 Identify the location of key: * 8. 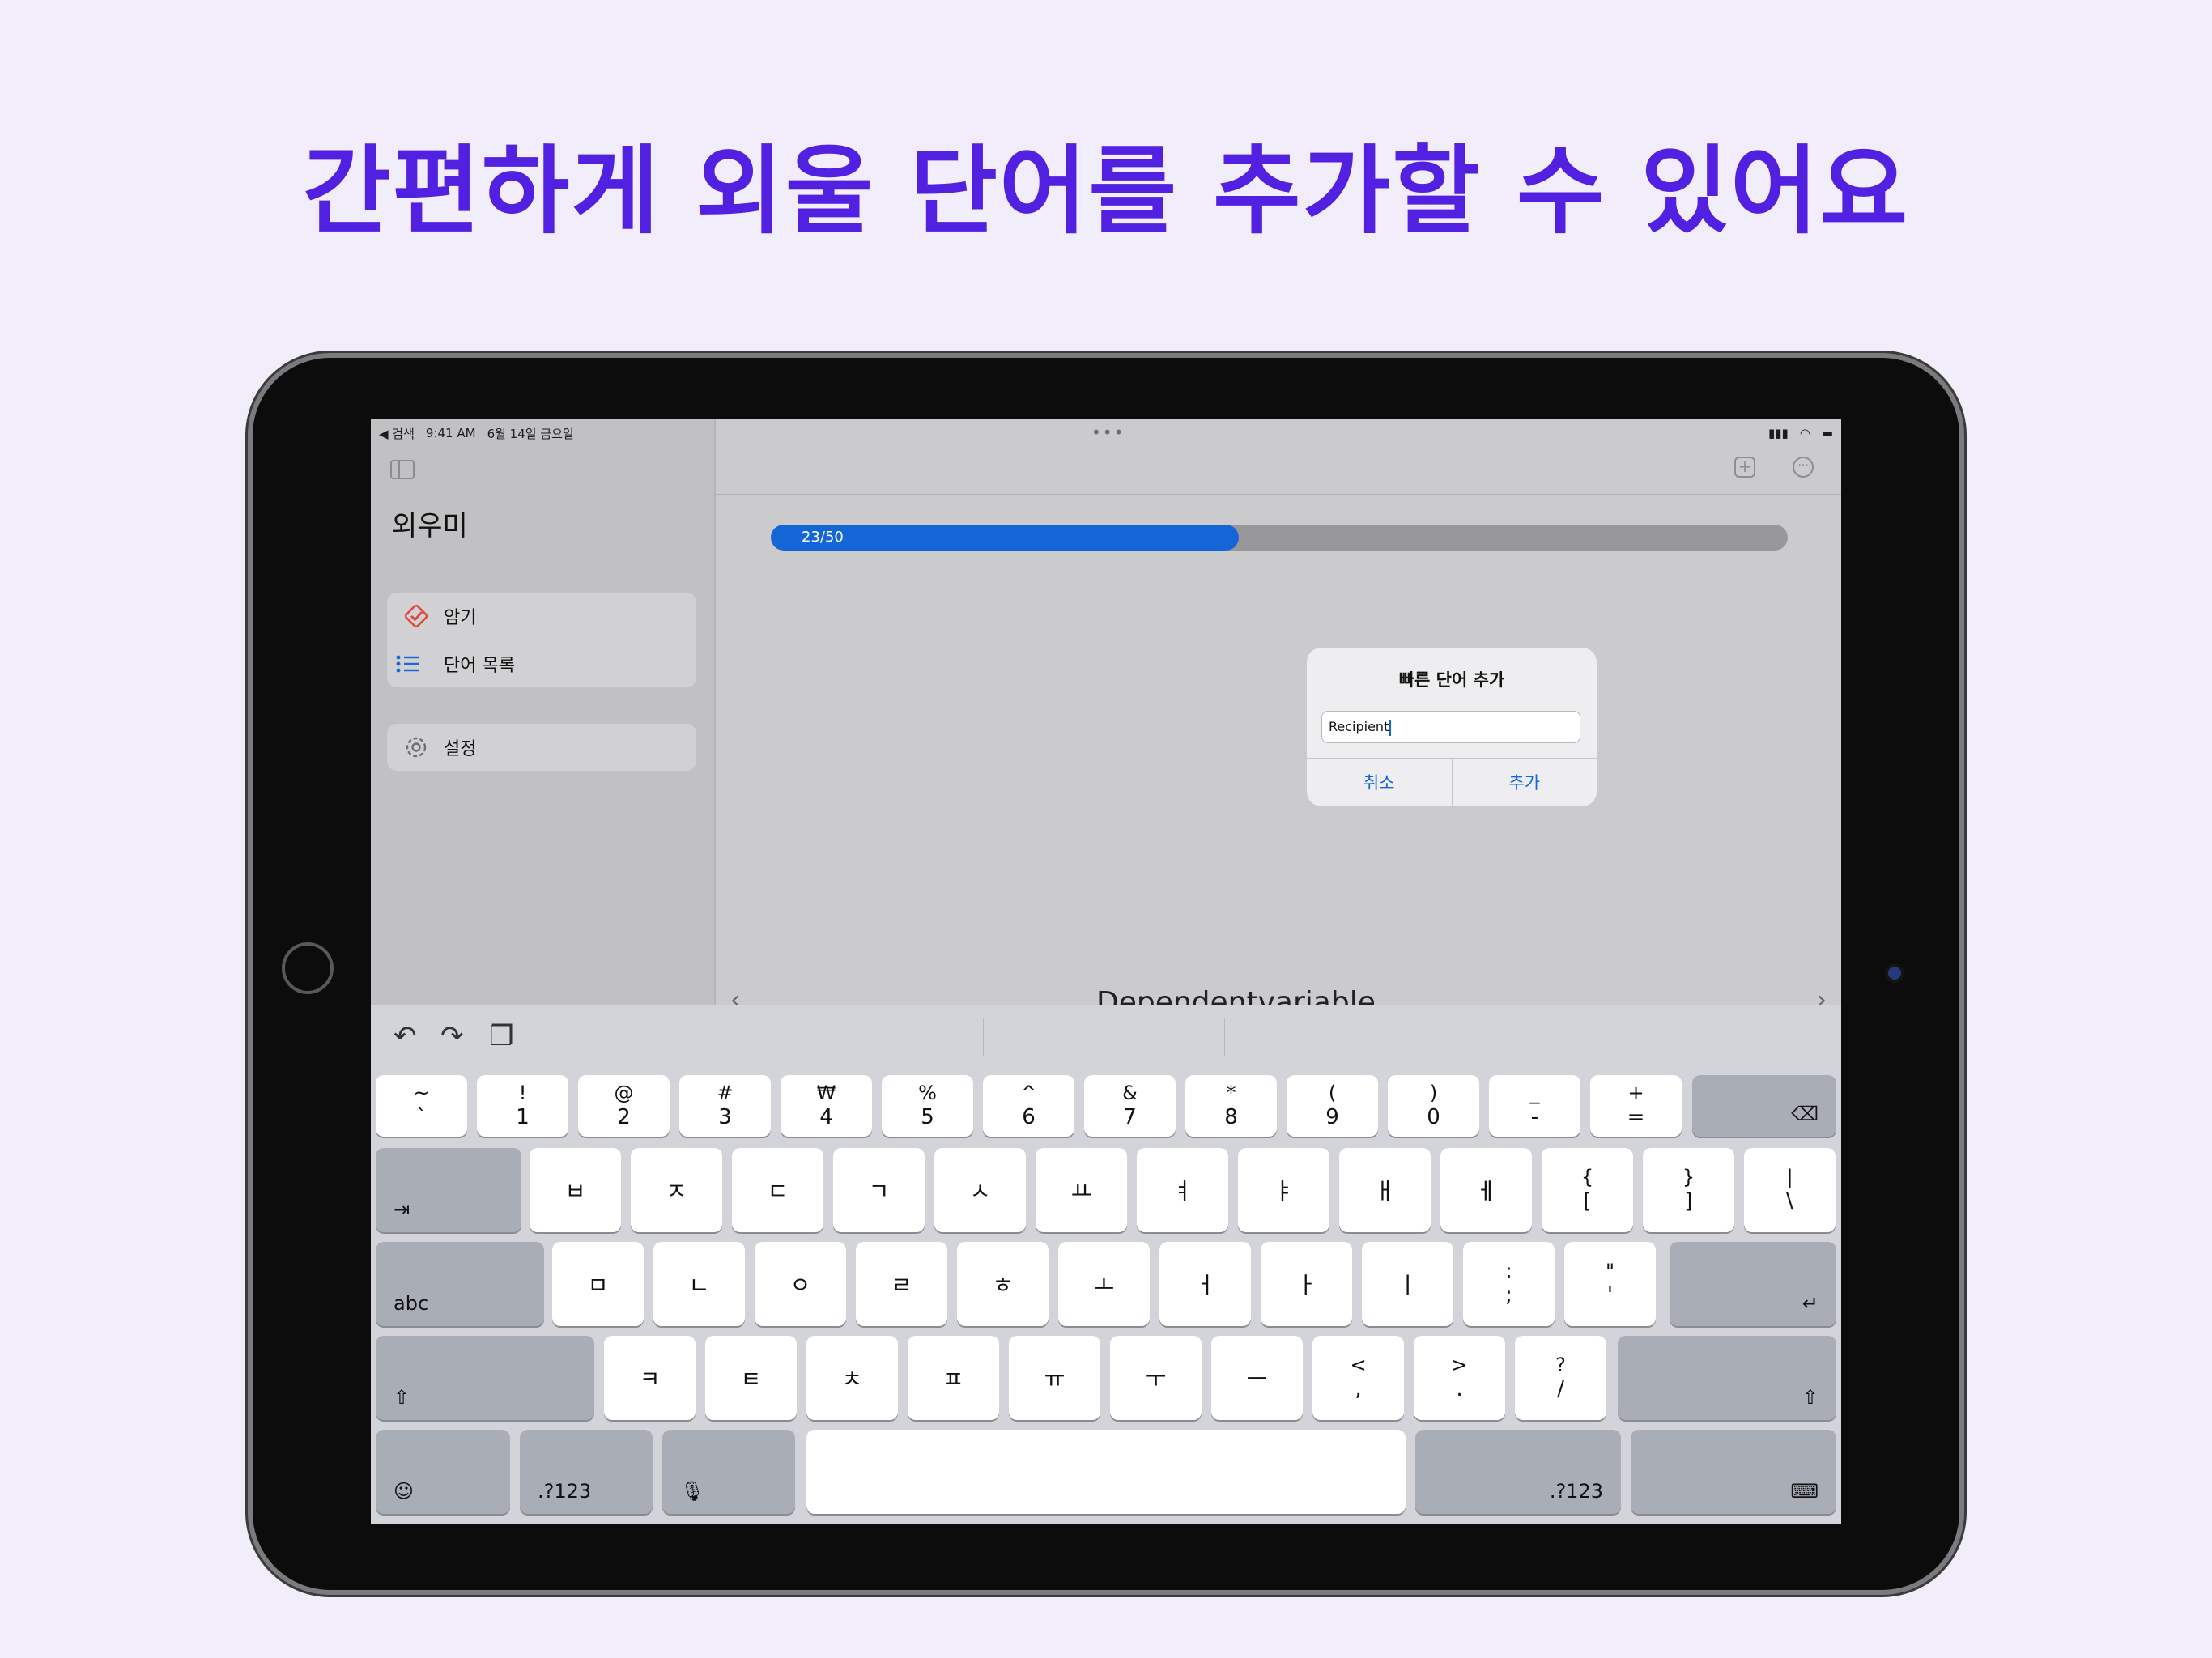
(1231, 1106).